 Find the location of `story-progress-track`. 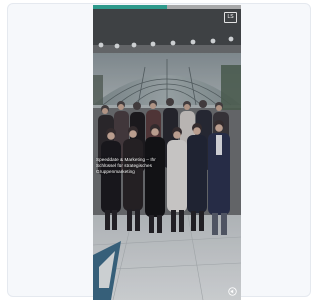

story-progress-track is located at coordinates (167, 7).